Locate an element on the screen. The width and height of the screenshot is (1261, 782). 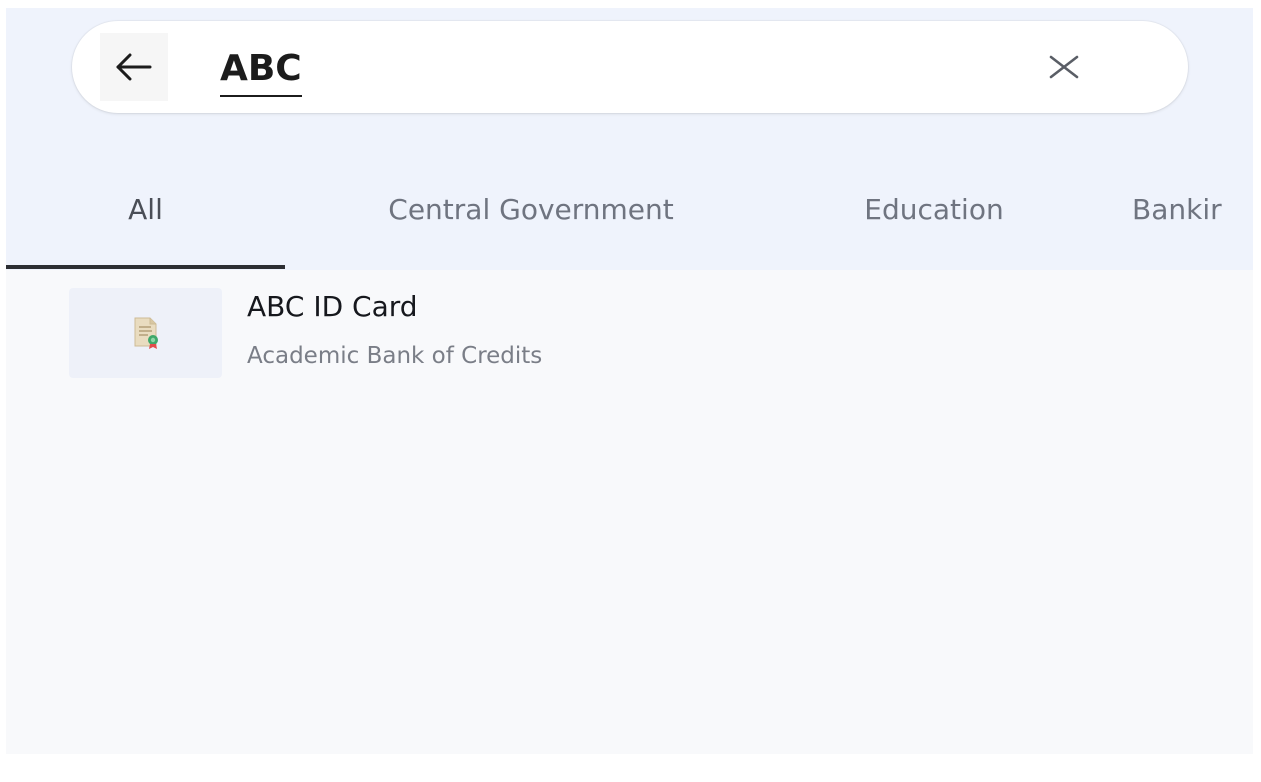
tab-all: All is located at coordinates (145, 224).